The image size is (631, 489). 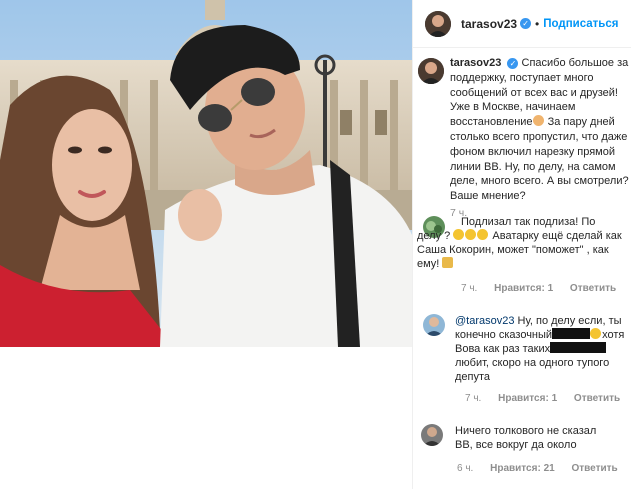 What do you see at coordinates (448, 262) in the screenshot?
I see `thumbs-down-emoji-icon` at bounding box center [448, 262].